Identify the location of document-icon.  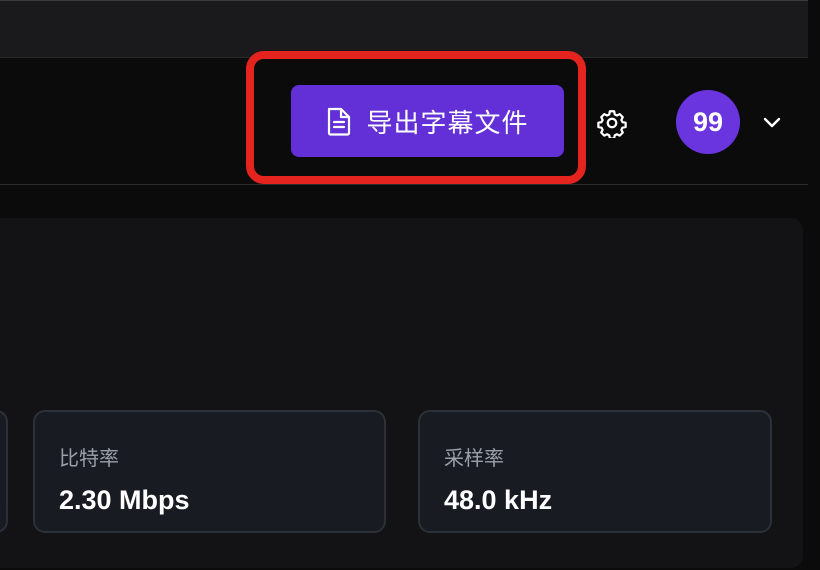
(339, 121).